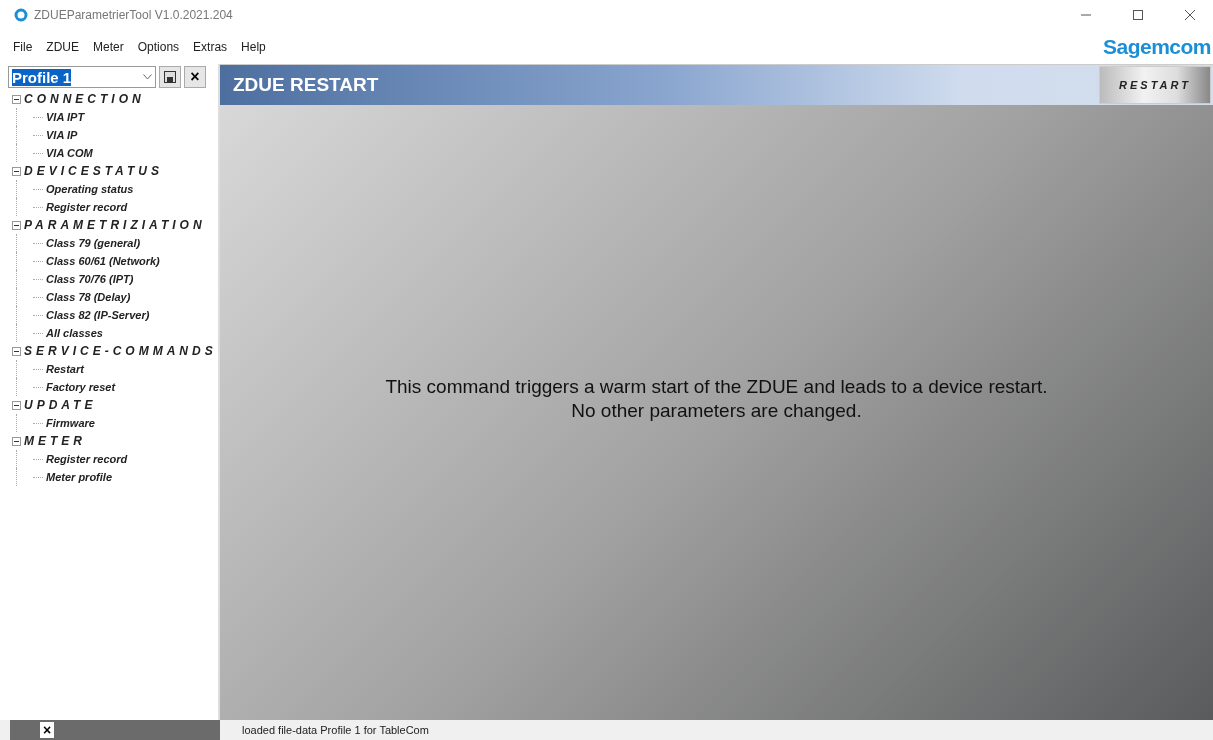 Image resolution: width=1213 pixels, height=740 pixels. Describe the element at coordinates (158, 47) in the screenshot. I see `menu-item: Options` at that location.